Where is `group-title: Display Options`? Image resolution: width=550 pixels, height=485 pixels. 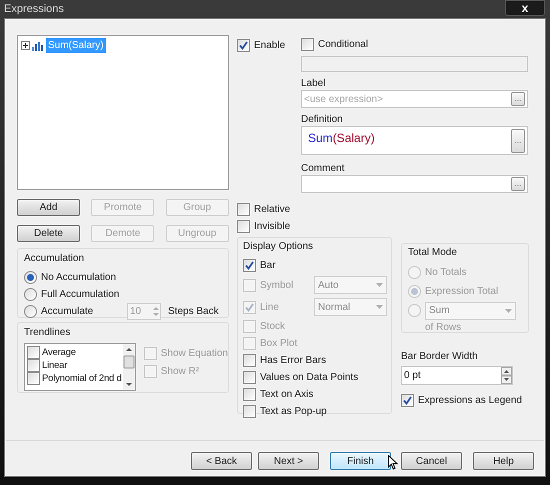
group-title: Display Options is located at coordinates (278, 247).